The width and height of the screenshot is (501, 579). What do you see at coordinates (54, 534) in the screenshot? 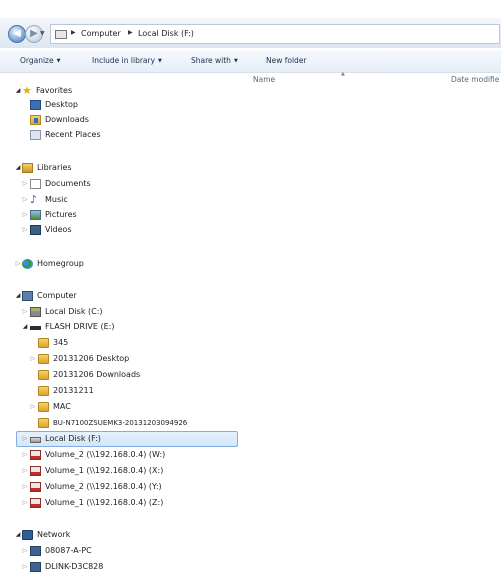
I see `tree-label: Network` at bounding box center [54, 534].